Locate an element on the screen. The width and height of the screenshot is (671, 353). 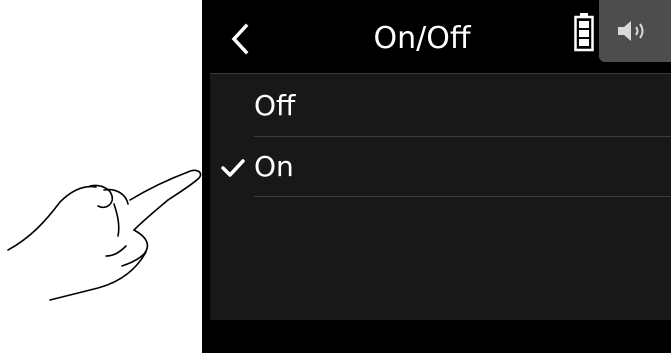
page-title: On/Off is located at coordinates (422, 38).